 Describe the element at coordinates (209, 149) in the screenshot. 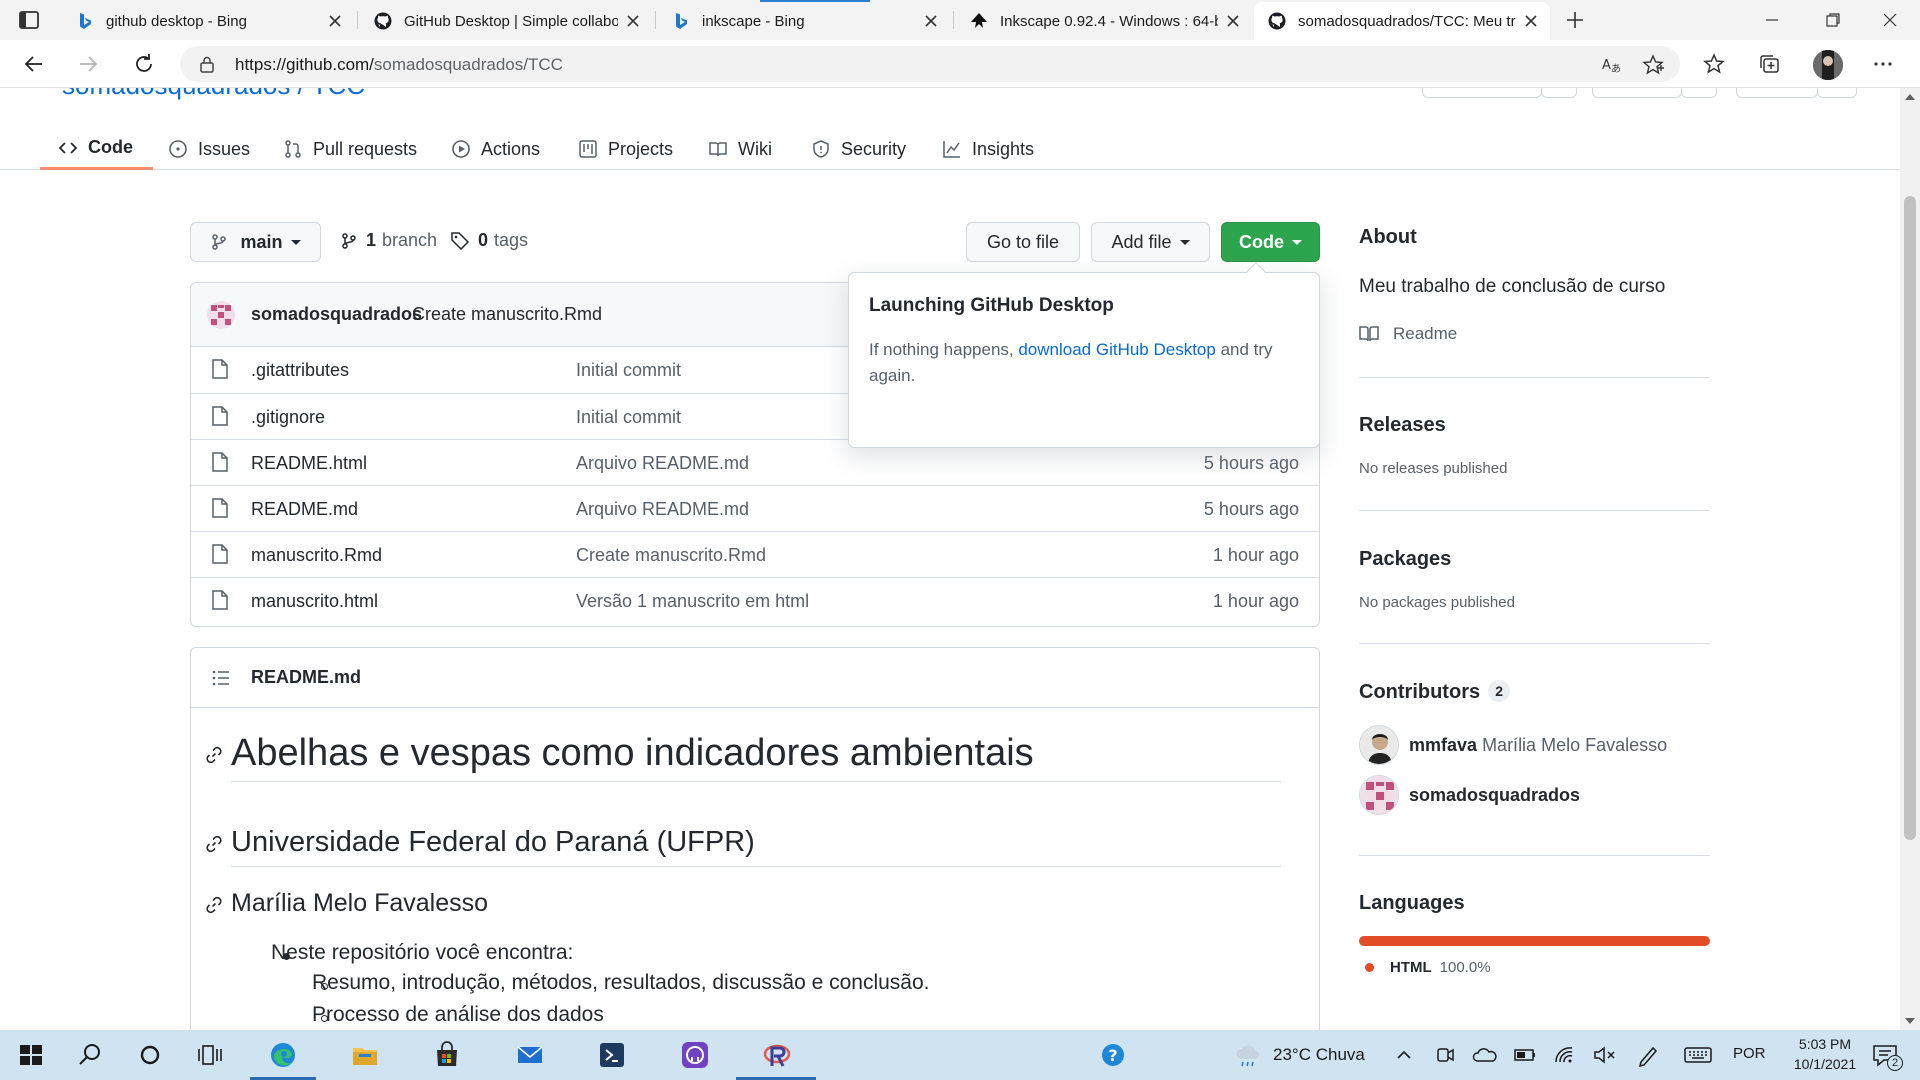

I see `tab-issues: Issues` at that location.